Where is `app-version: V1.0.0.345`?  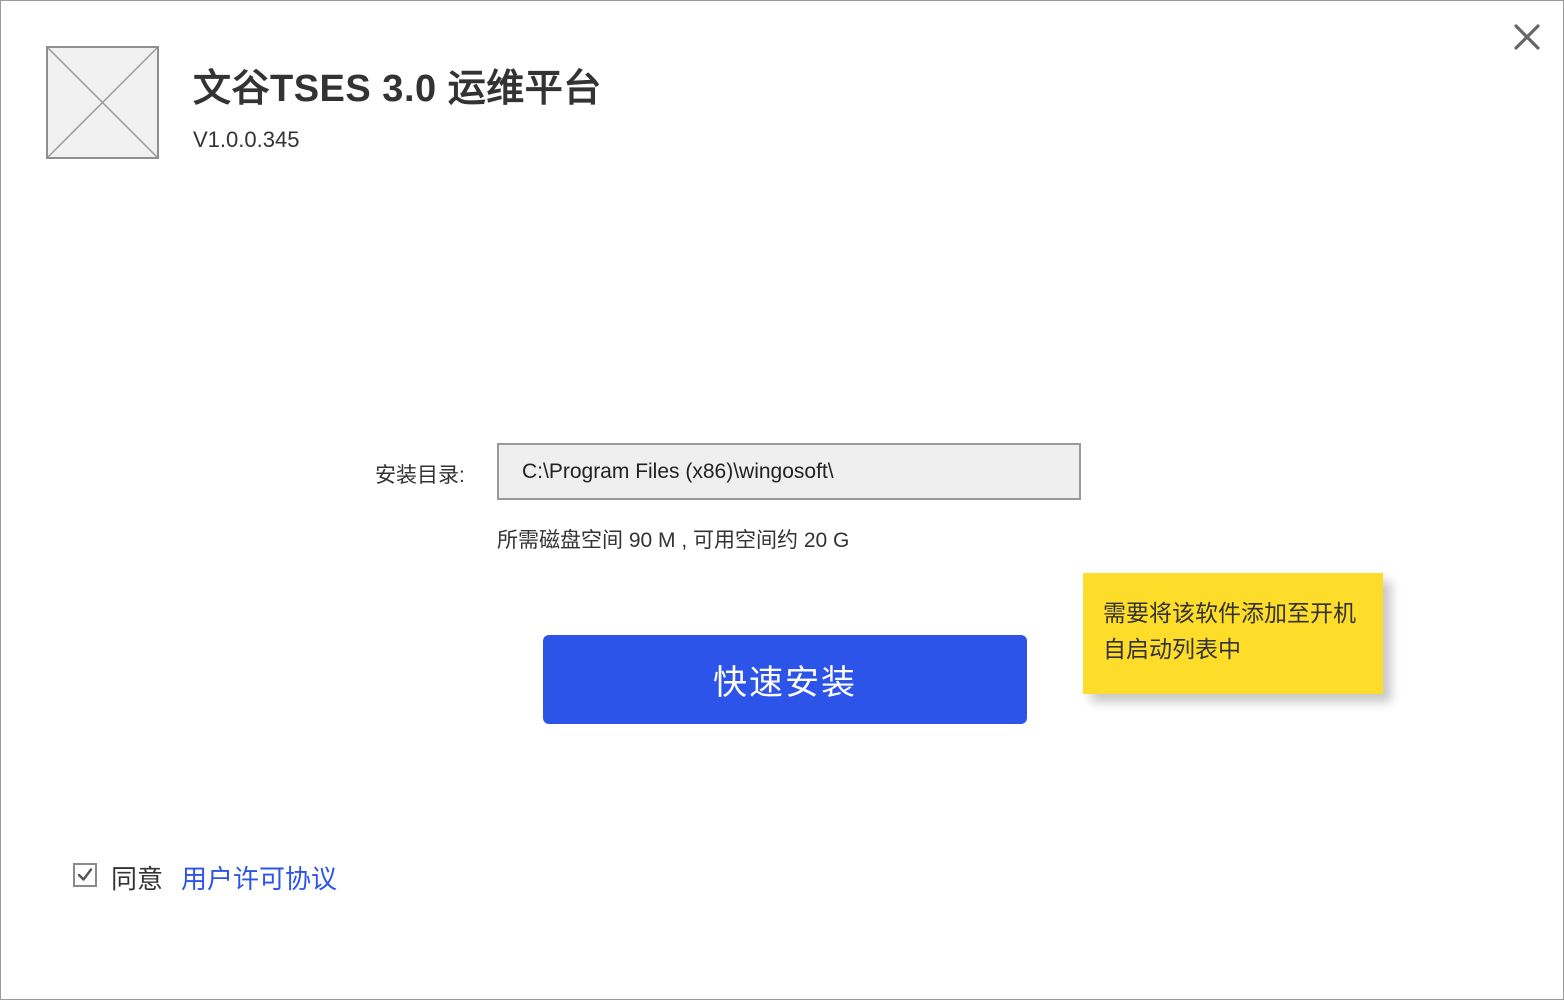
app-version: V1.0.0.345 is located at coordinates (246, 139).